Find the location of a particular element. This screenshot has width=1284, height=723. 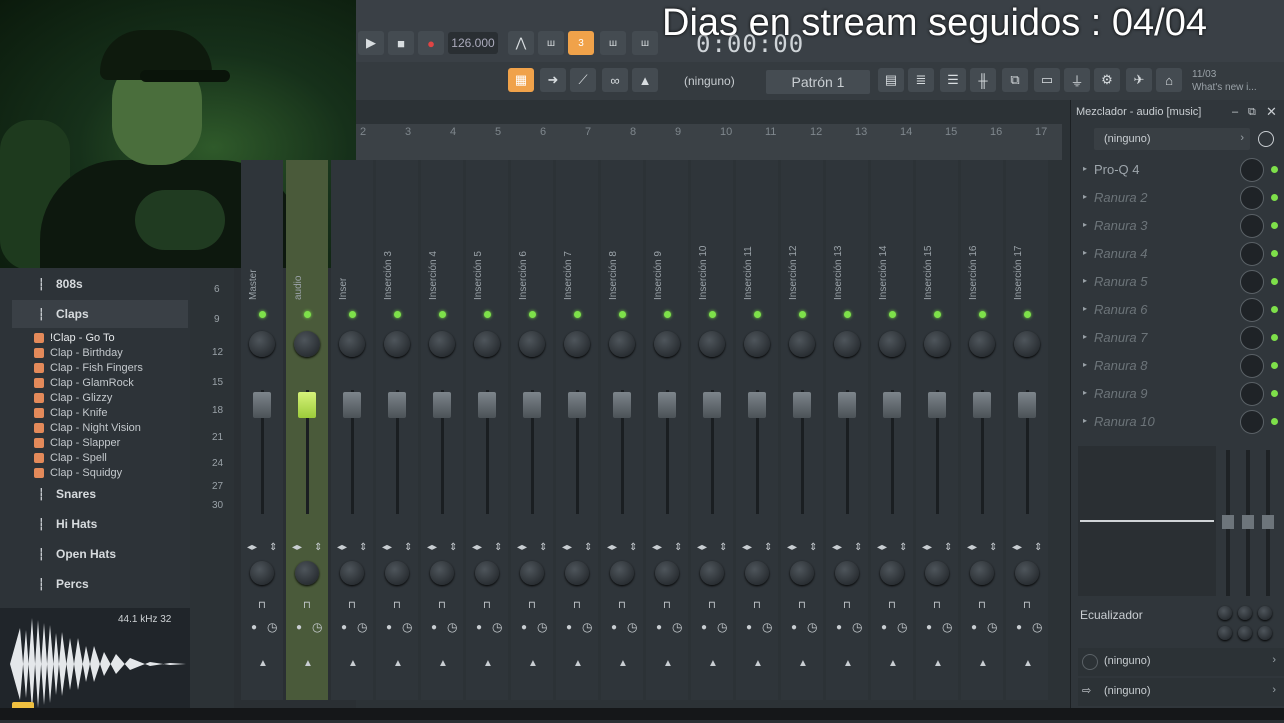

eq-knob is located at coordinates (1245, 633).